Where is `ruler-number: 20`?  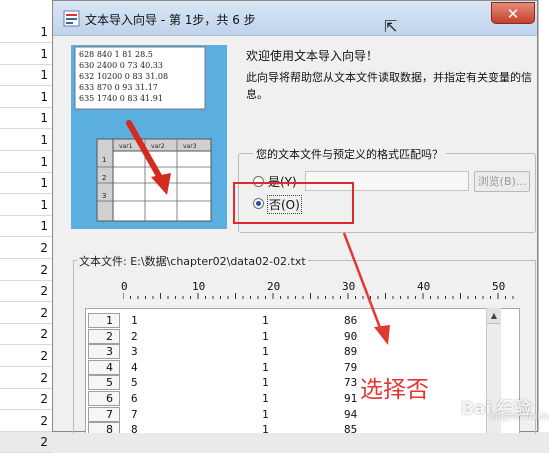 ruler-number: 20 is located at coordinates (274, 286).